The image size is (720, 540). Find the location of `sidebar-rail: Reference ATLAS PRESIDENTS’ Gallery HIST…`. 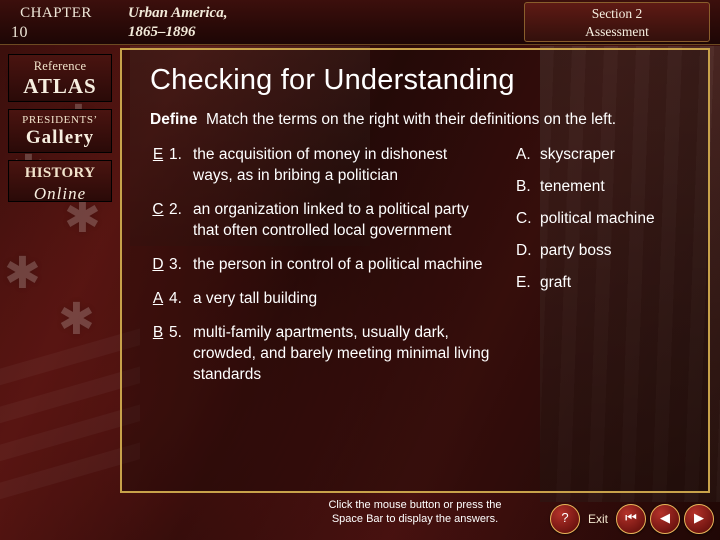

sidebar-rail: Reference ATLAS PRESIDENTS’ Gallery HIST… is located at coordinates (60, 131).